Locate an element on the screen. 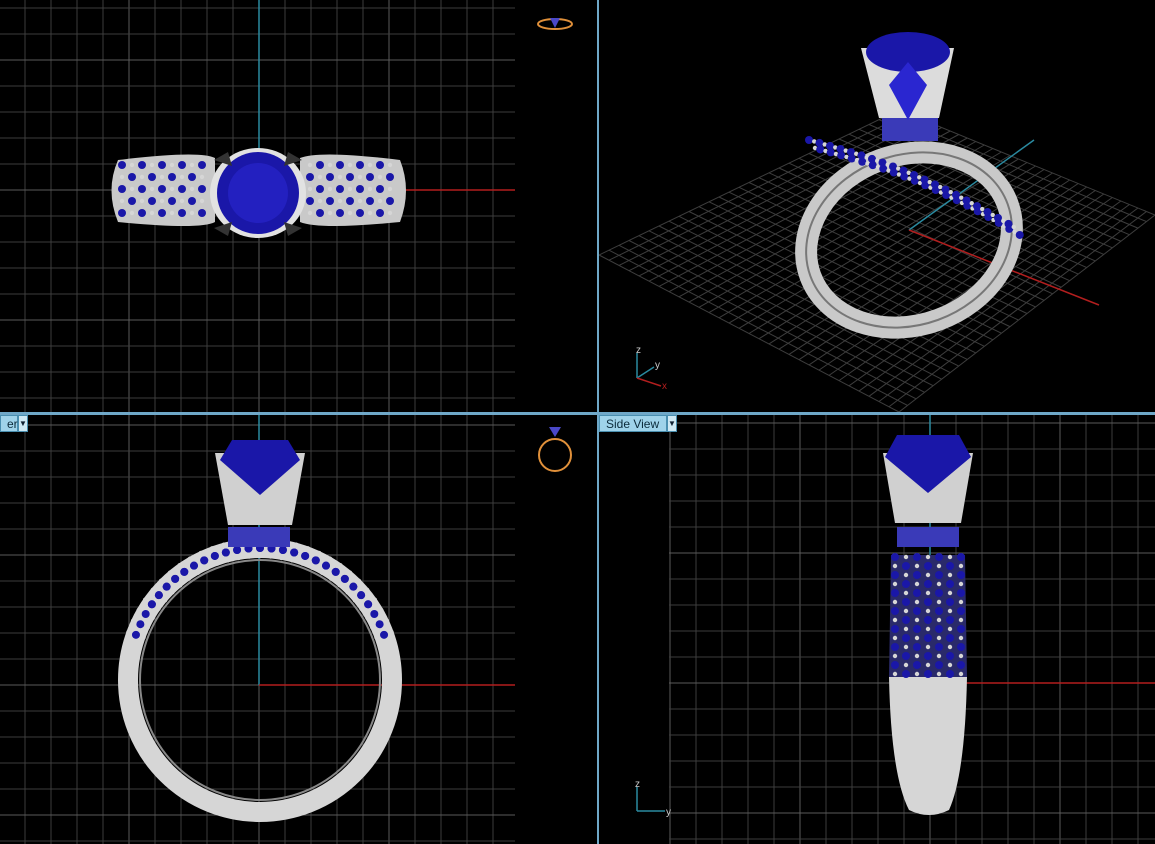 This screenshot has width=1155, height=844. viewport-divider-vertical is located at coordinates (598, 422).